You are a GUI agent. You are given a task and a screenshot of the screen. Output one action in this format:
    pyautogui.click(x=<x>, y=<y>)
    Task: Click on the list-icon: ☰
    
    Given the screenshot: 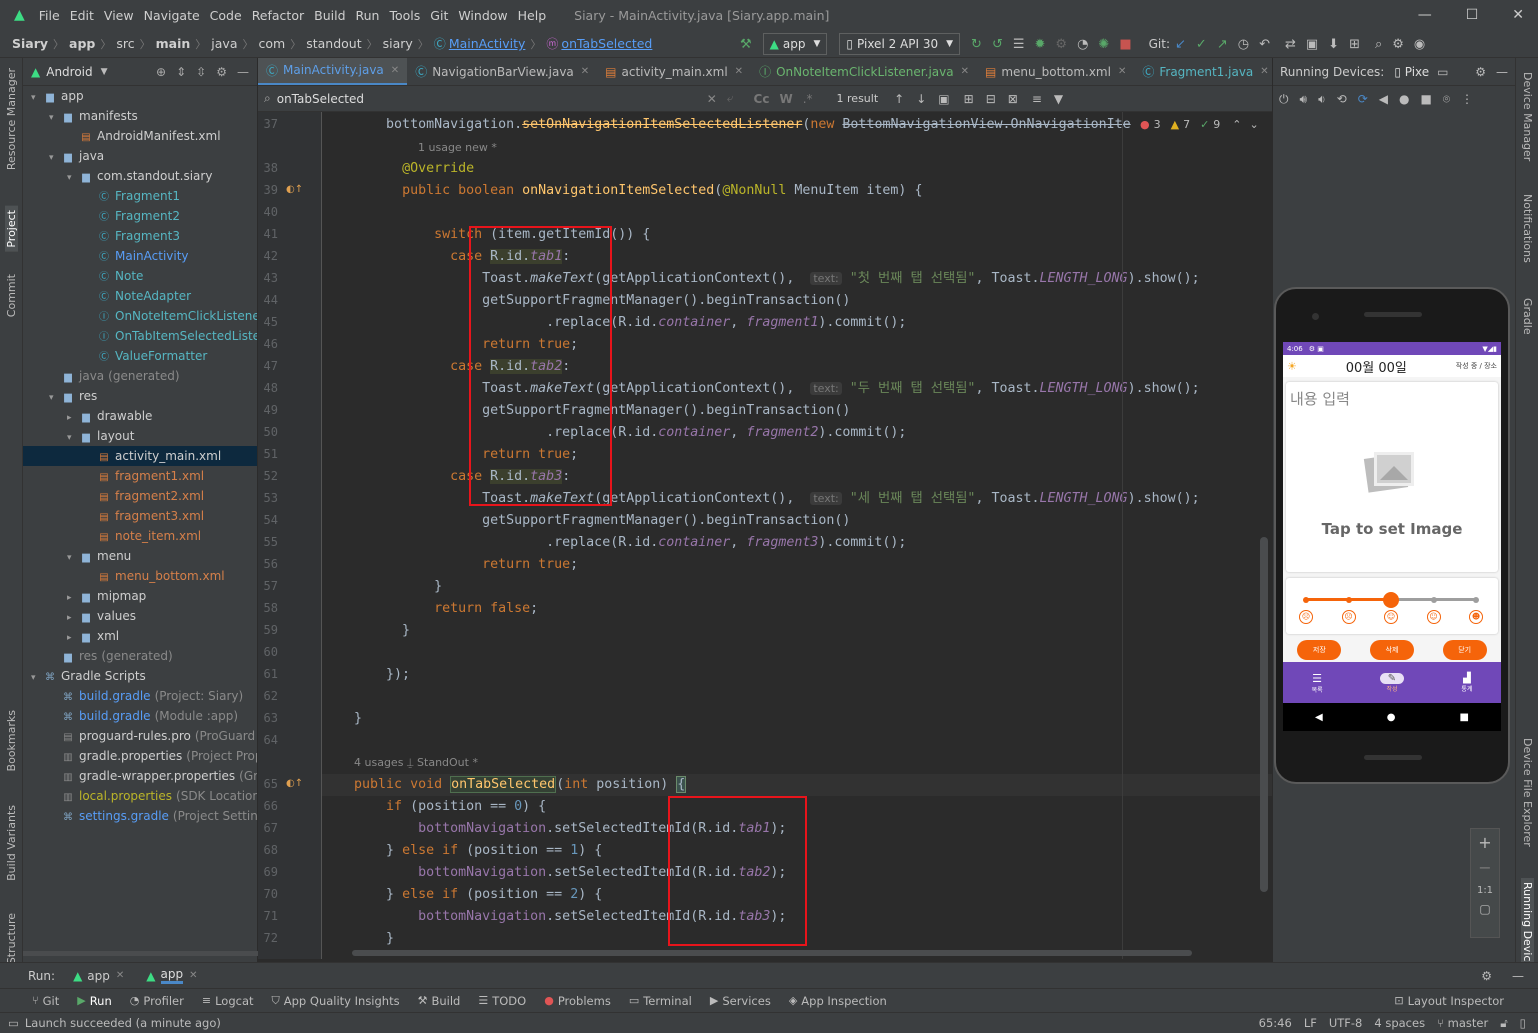 What is the action you would take?
    pyautogui.click(x=1019, y=44)
    